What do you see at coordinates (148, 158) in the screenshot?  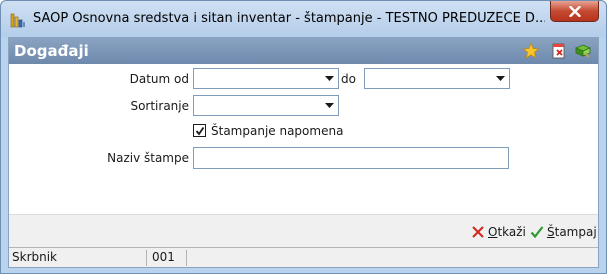 I see `print-name-label: Naziv štampe` at bounding box center [148, 158].